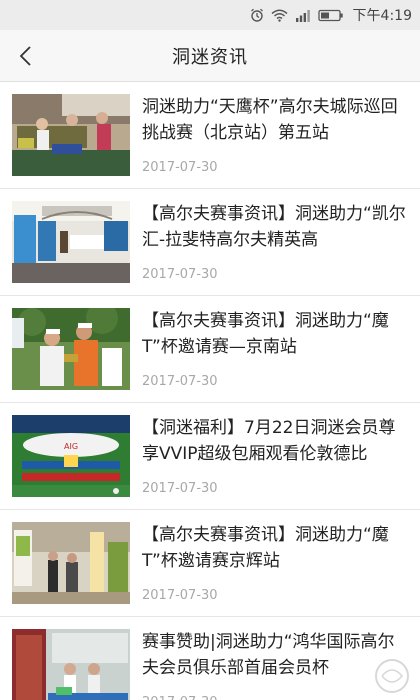 Image resolution: width=420 pixels, height=700 pixels. I want to click on header-bar: 洞迷资讯, so click(210, 56).